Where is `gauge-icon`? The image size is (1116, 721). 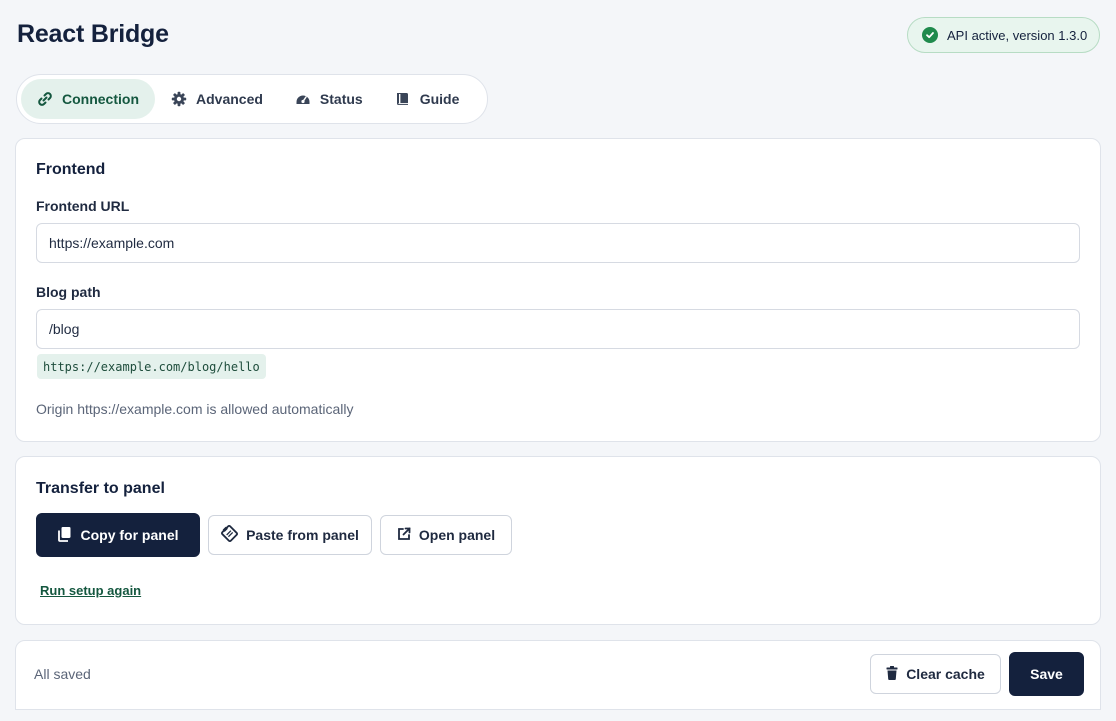 gauge-icon is located at coordinates (303, 99).